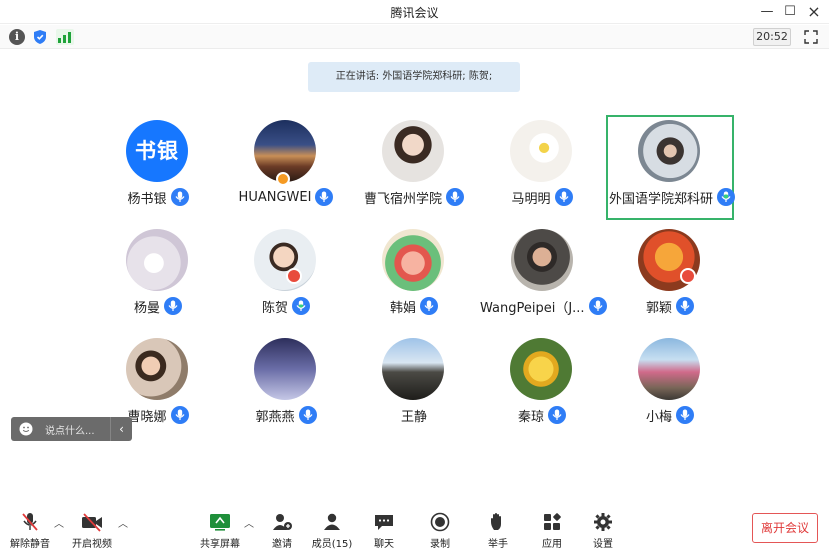 The height and width of the screenshot is (549, 829). I want to click on participant-tile: 书银 杨书银, so click(158, 167).